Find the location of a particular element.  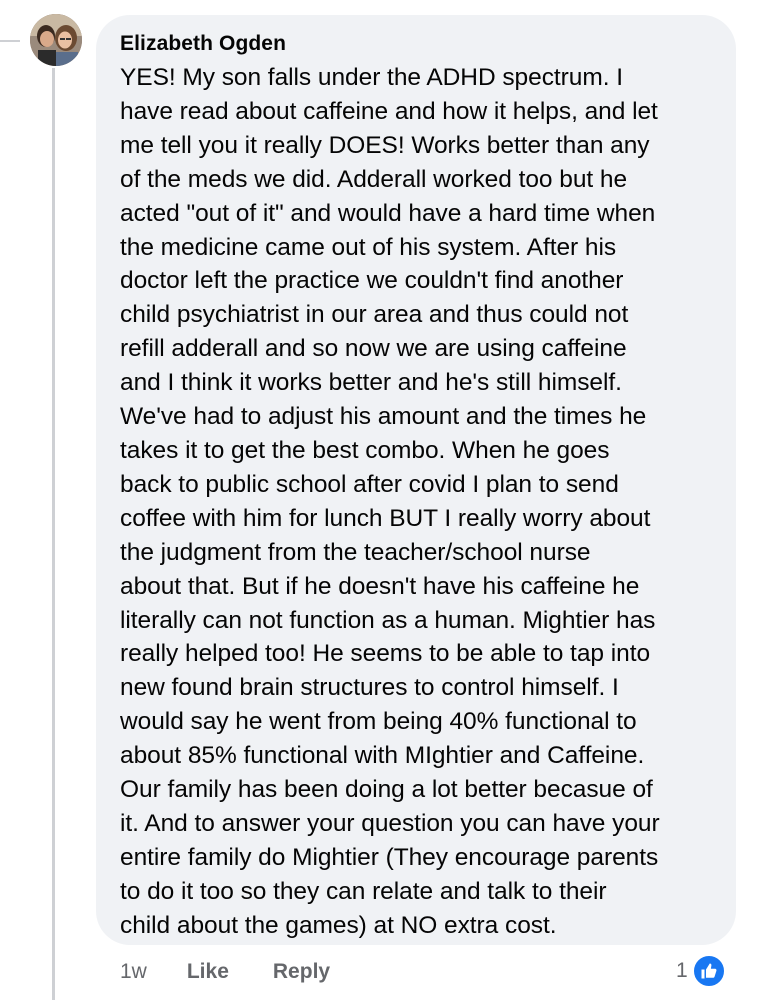

thread-vertical-line is located at coordinates (53, 534).